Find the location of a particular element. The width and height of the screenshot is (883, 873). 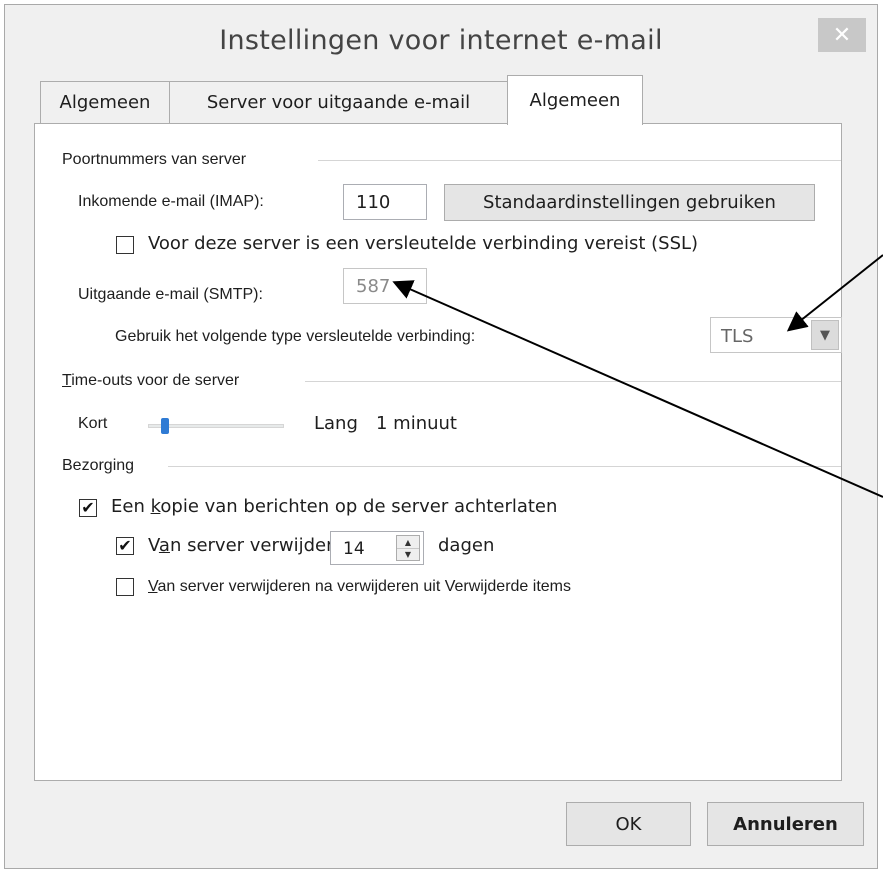

timeout-value: 1 minuut is located at coordinates (416, 423).